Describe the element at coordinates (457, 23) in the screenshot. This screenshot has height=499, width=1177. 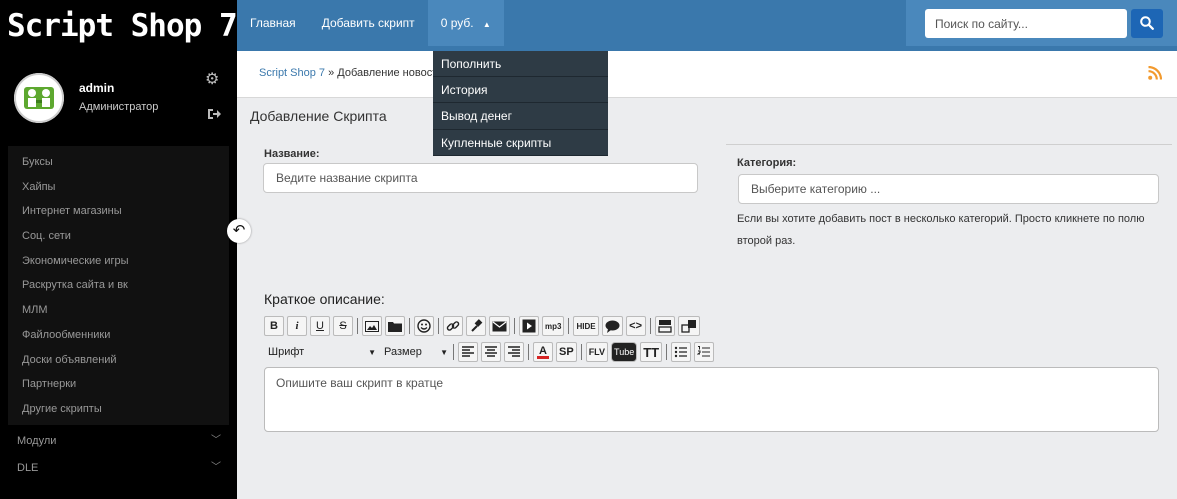
I see `balance-label: 0 руб.` at that location.